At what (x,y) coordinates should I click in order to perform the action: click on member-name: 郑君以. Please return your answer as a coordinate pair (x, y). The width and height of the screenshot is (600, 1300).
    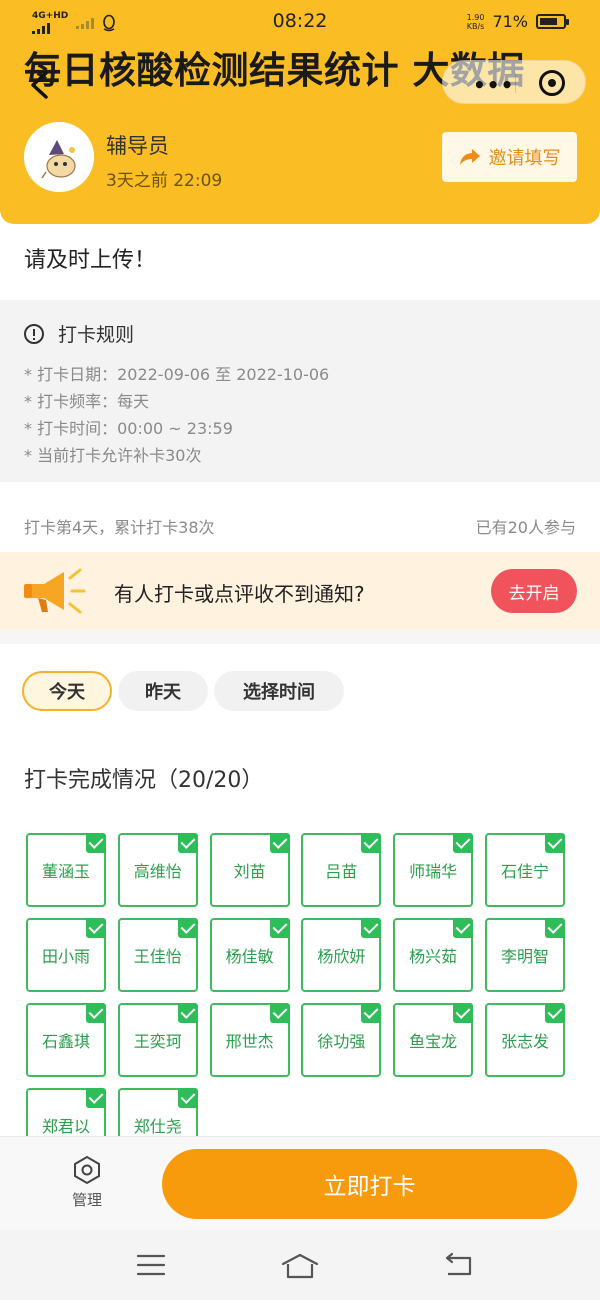
    Looking at the image, I should click on (65, 1126).